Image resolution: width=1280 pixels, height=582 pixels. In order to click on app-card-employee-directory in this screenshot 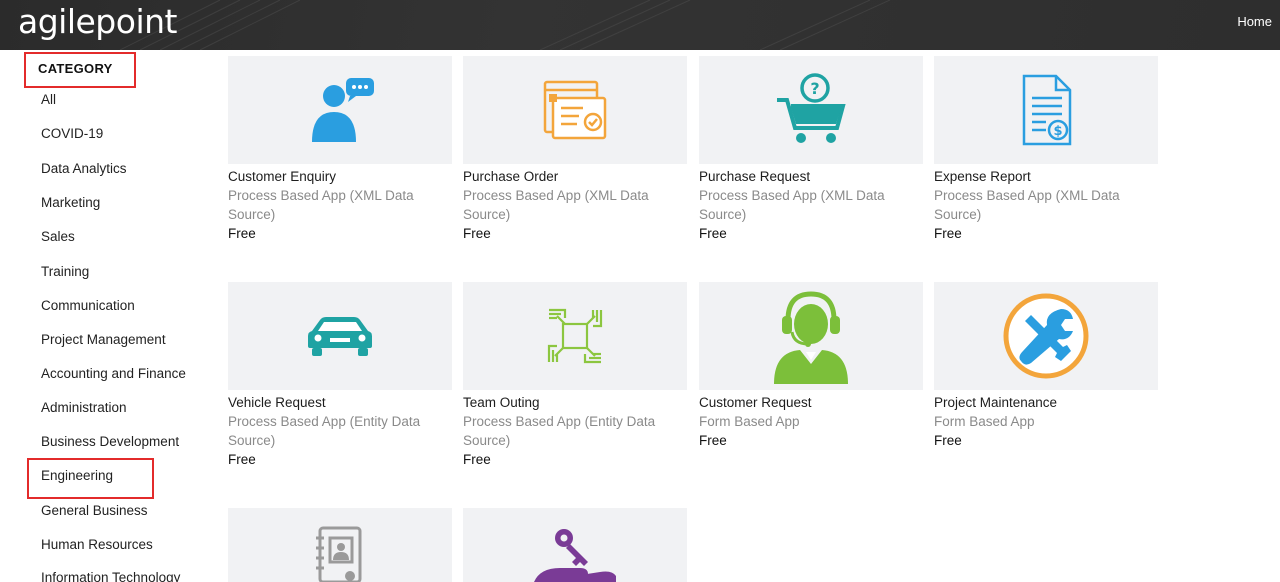, I will do `click(340, 545)`.